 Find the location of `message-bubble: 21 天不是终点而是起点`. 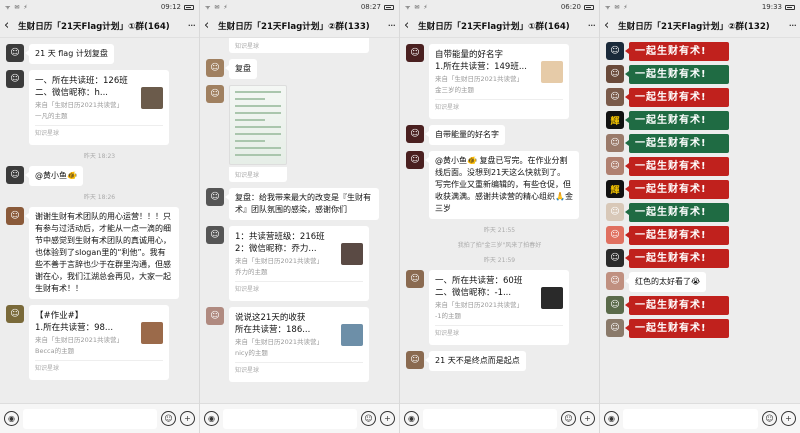

message-bubble: 21 天不是终点而是起点 is located at coordinates (475, 361).